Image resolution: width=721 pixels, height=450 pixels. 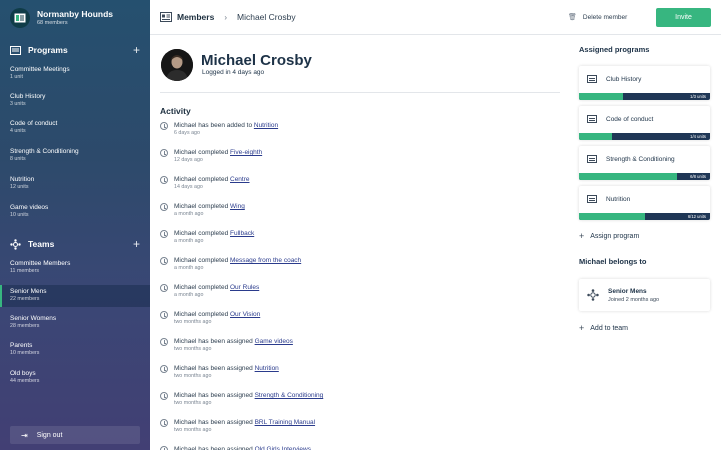 What do you see at coordinates (75, 378) in the screenshot?
I see `sidebar-team-item: Old boys 44 members` at bounding box center [75, 378].